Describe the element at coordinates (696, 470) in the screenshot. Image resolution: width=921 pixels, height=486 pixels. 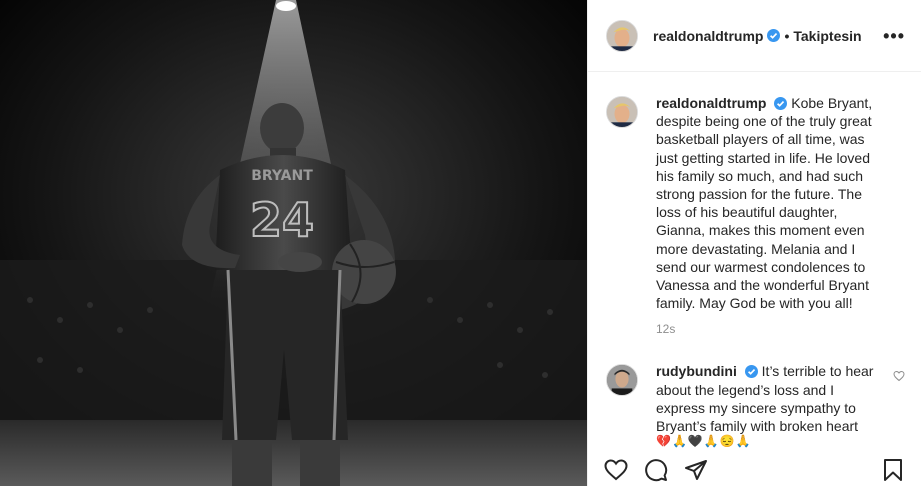
I see `share-icon` at that location.